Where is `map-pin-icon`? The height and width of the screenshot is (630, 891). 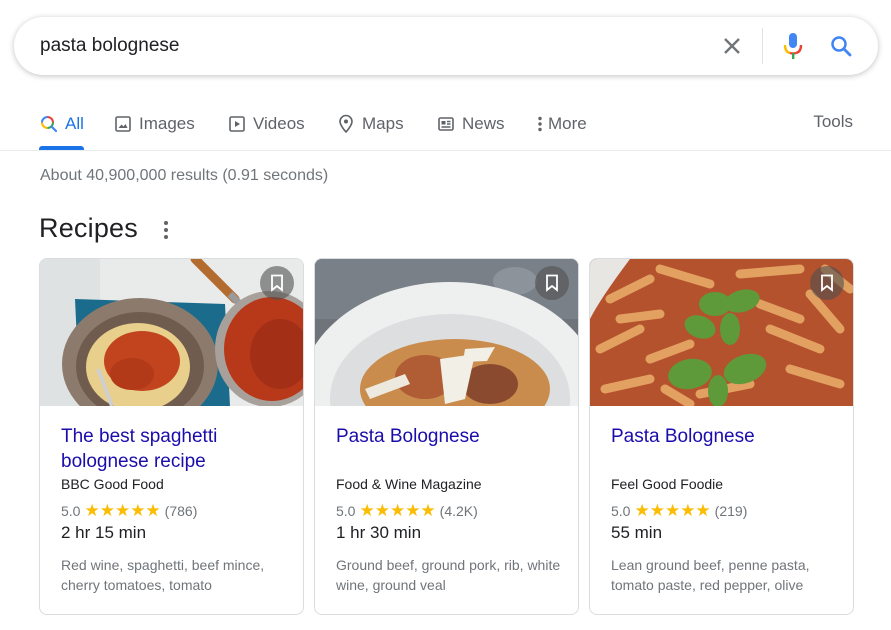
map-pin-icon is located at coordinates (346, 124).